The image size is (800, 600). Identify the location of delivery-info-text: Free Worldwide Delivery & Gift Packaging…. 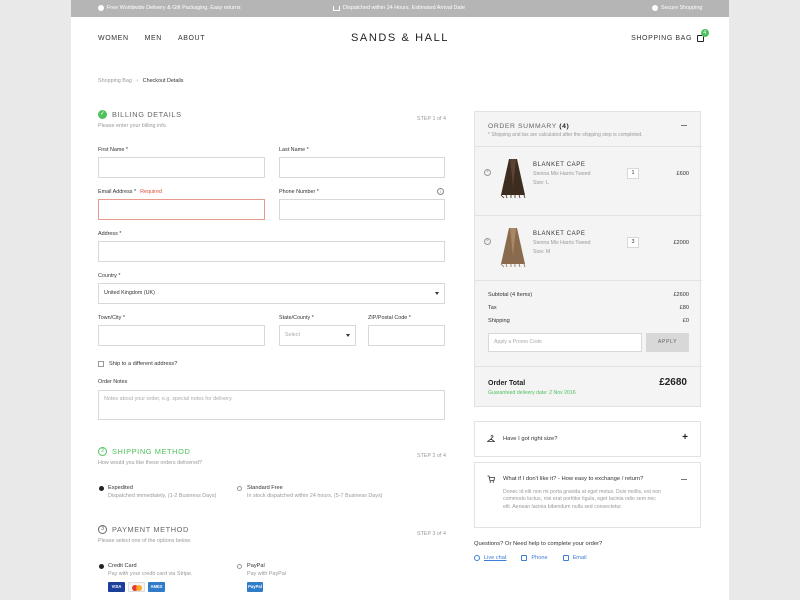
(174, 8).